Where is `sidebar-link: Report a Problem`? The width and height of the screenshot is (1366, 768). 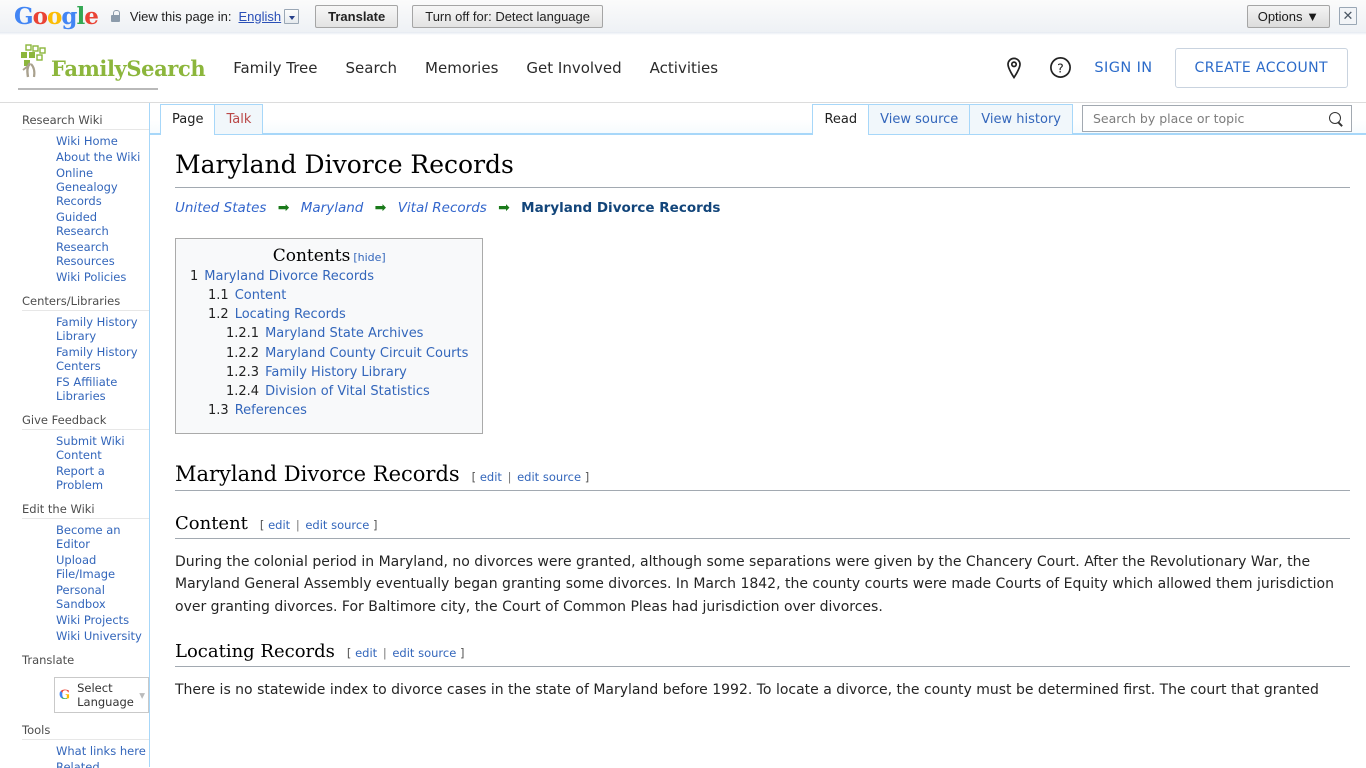 sidebar-link: Report a Problem is located at coordinates (80, 478).